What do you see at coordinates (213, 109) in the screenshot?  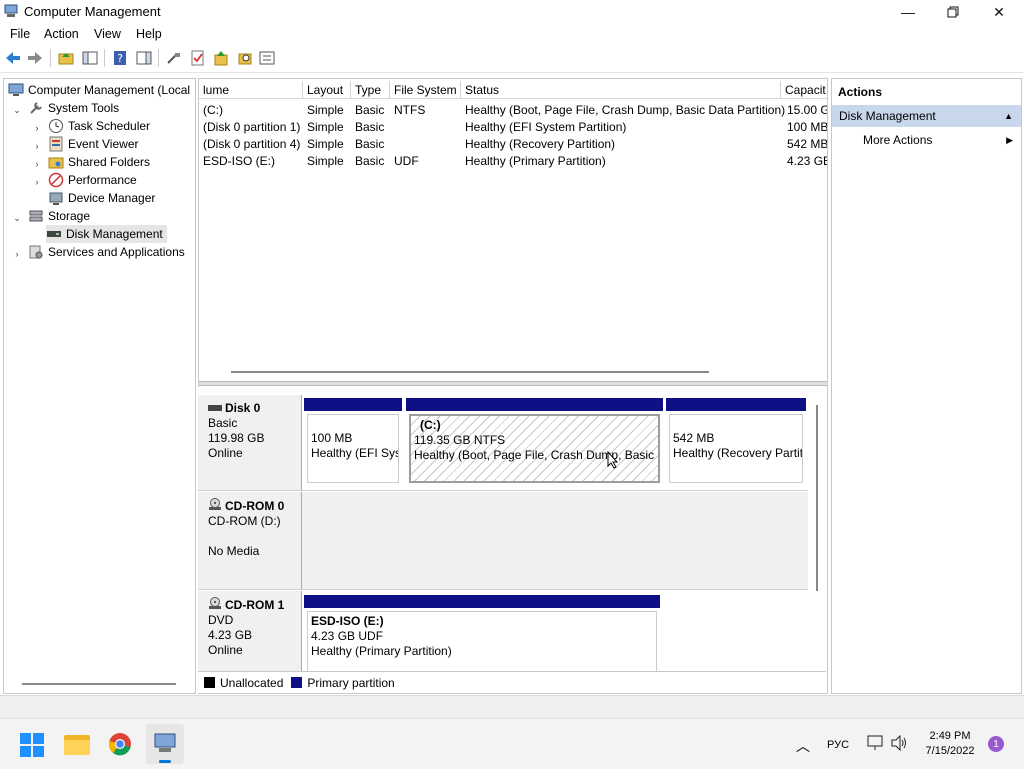 I see `volume-cell: (C:)` at bounding box center [213, 109].